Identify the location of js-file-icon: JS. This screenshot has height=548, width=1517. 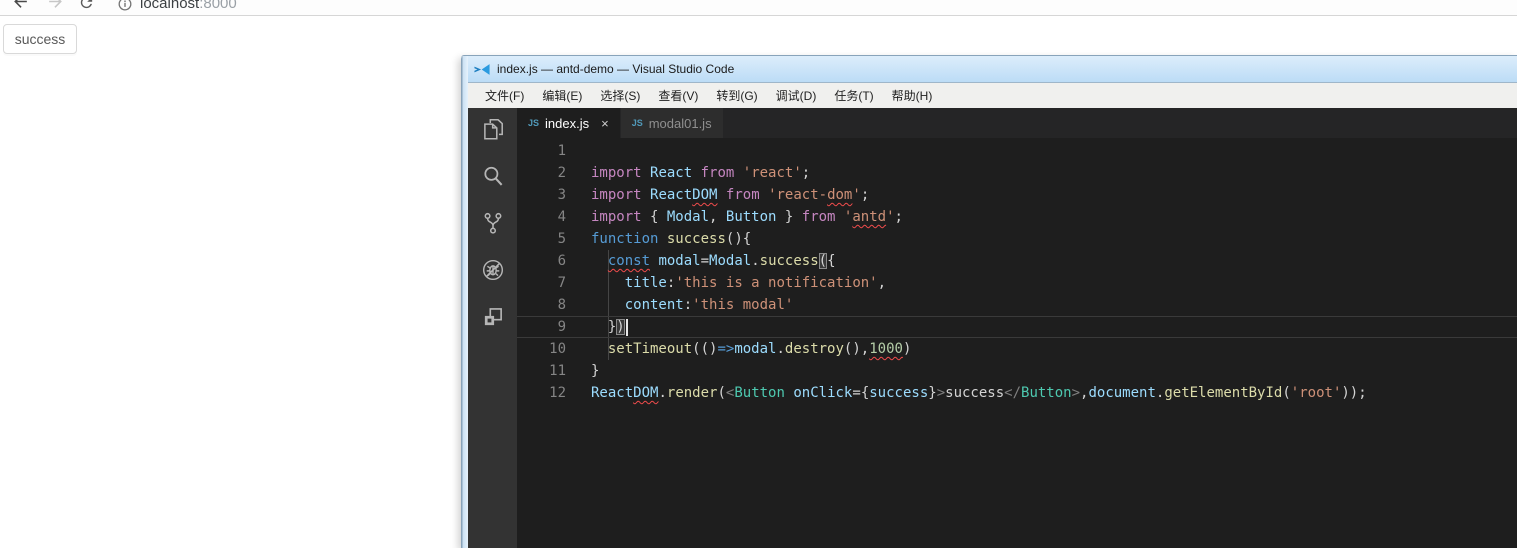
(637, 123).